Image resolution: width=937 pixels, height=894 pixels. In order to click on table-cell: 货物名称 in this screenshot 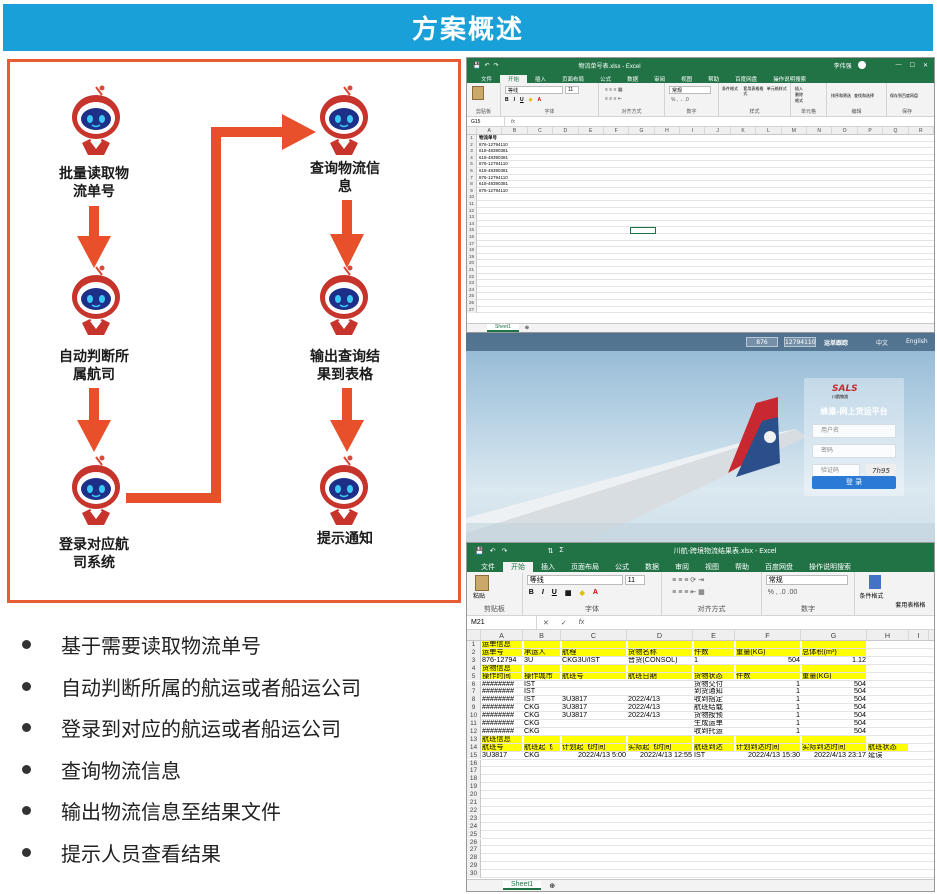, I will do `click(660, 652)`.